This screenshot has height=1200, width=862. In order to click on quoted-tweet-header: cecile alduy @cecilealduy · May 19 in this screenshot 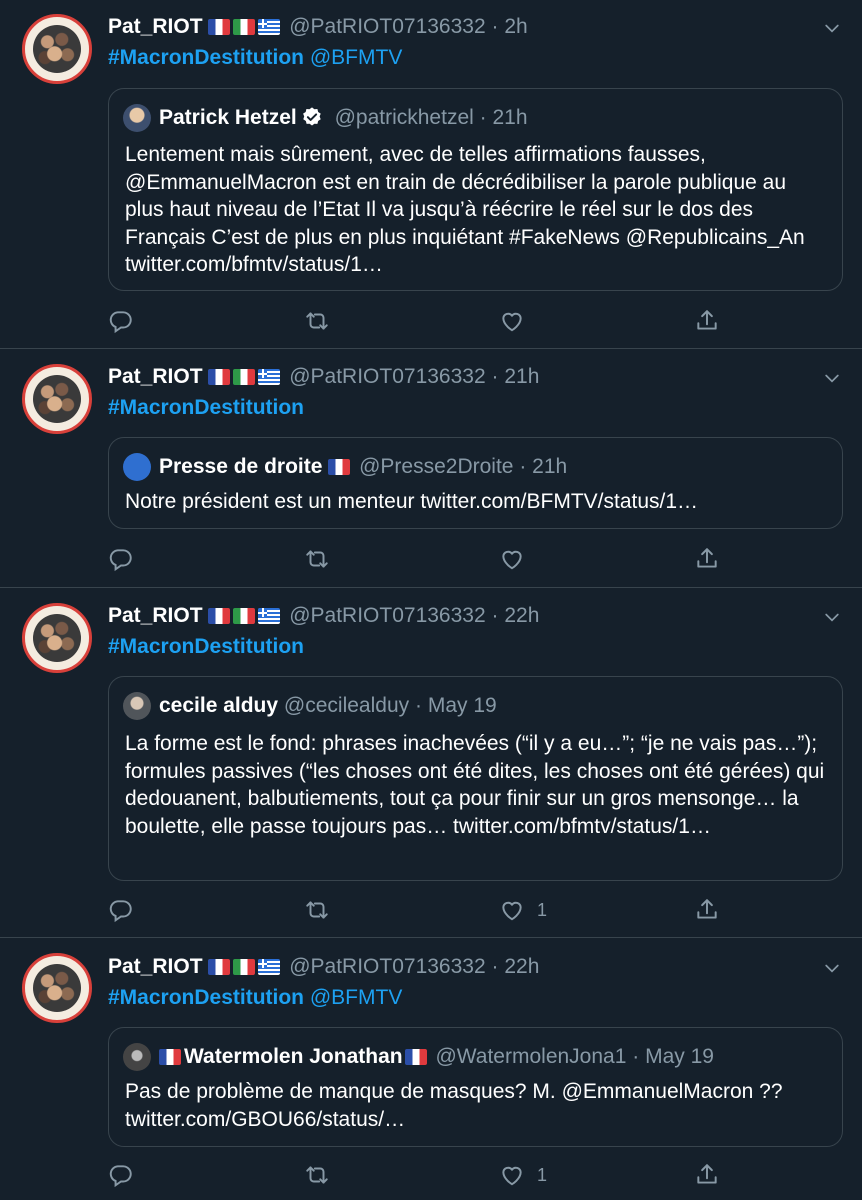, I will do `click(310, 706)`.